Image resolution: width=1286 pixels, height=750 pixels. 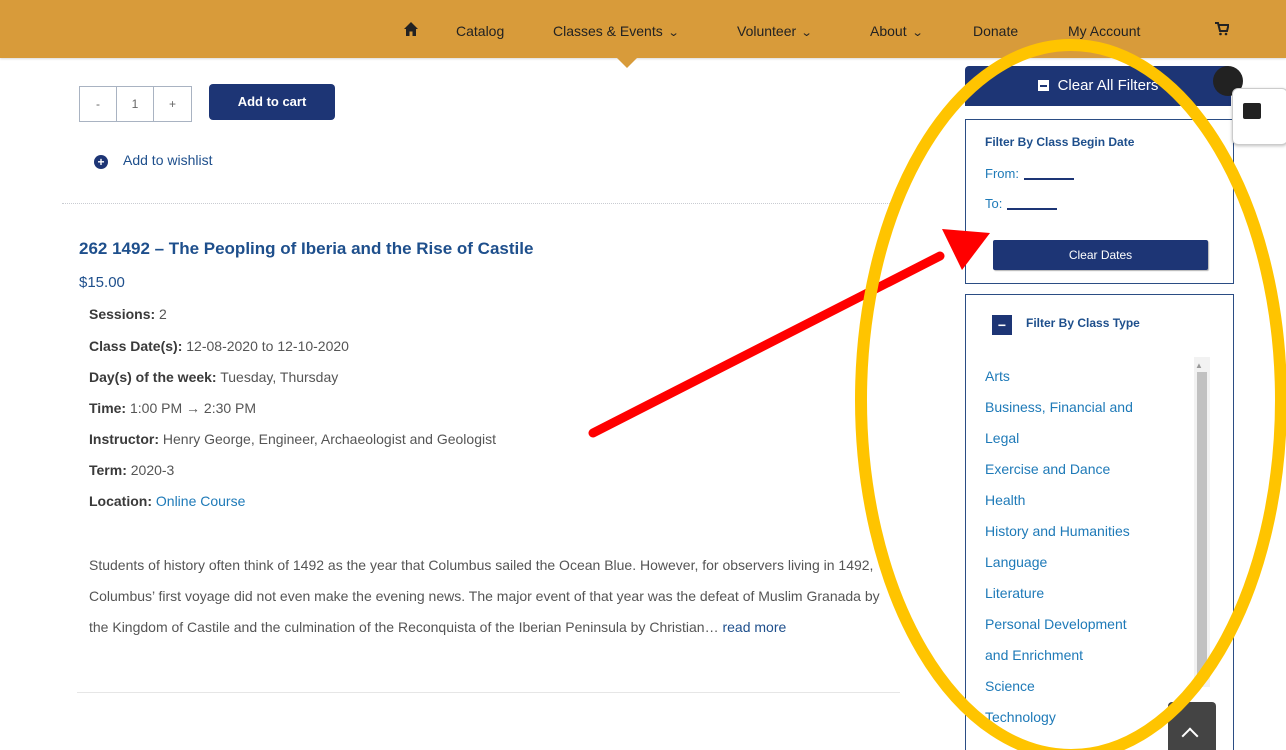 What do you see at coordinates (766, 344) in the screenshot?
I see `annotation-arrow-shaft` at bounding box center [766, 344].